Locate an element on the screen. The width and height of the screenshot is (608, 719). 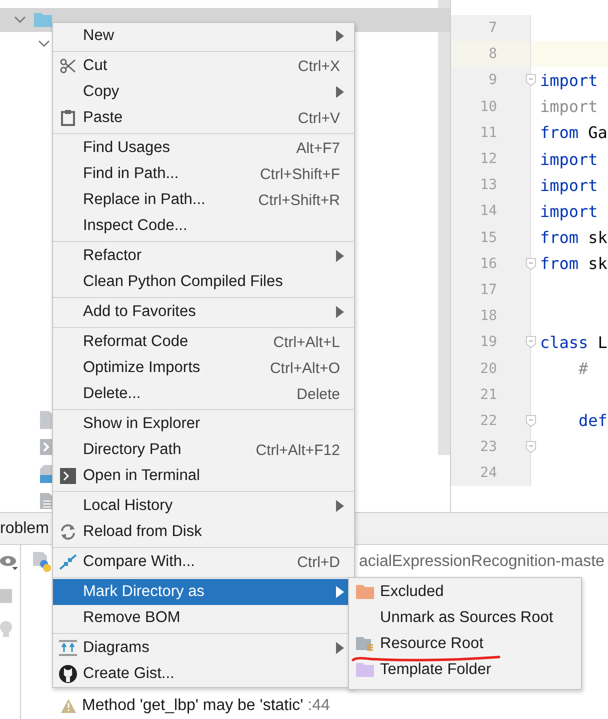
code-token: class is located at coordinates (564, 342).